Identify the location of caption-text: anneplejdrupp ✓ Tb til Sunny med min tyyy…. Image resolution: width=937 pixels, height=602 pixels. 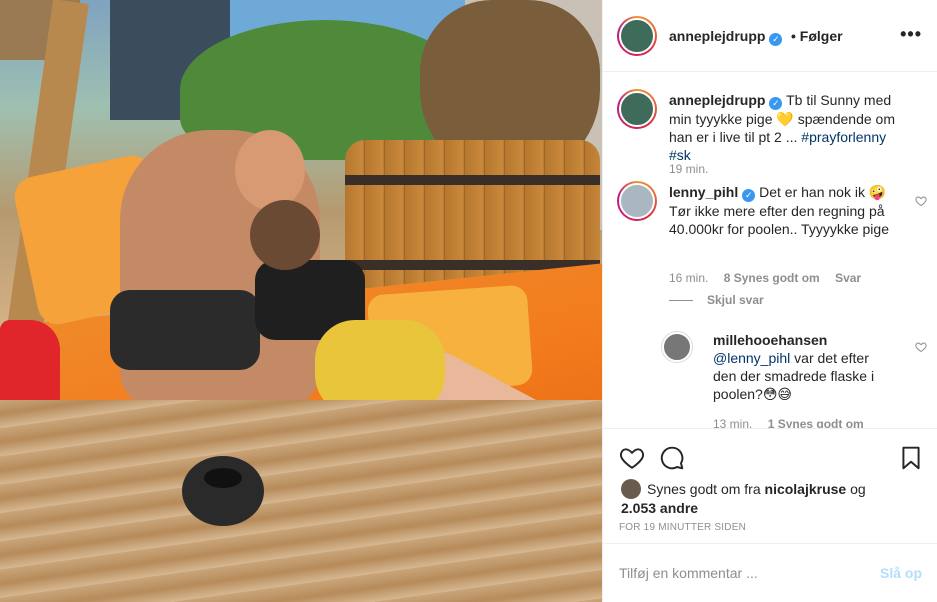
(782, 127).